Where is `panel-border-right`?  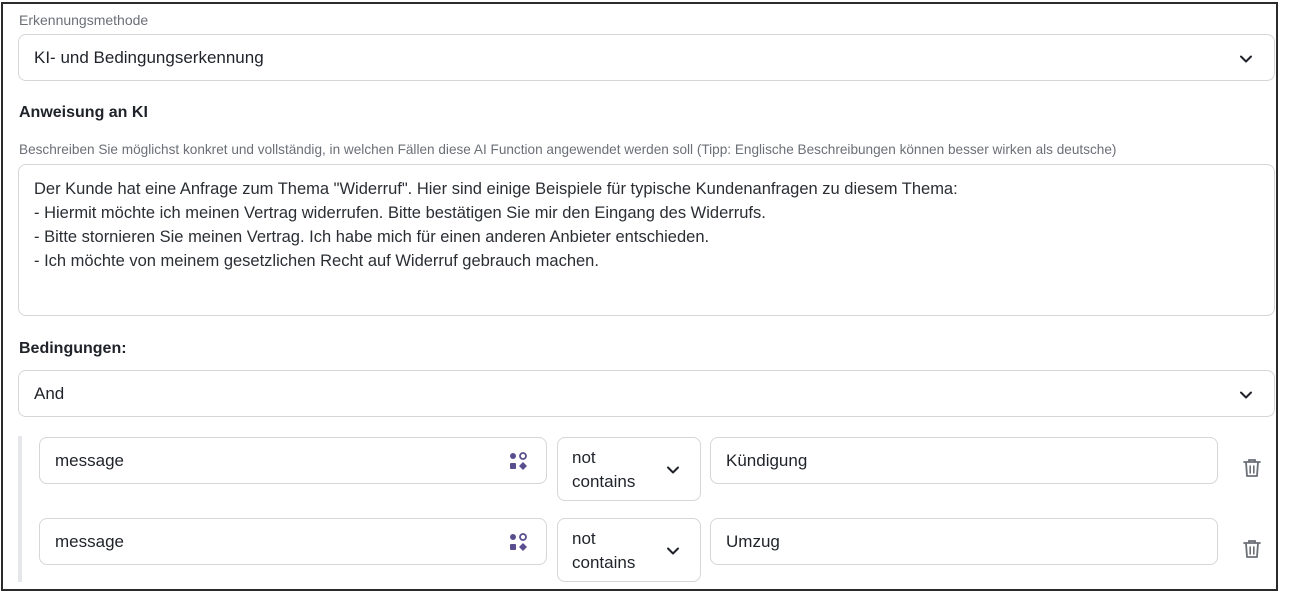
panel-border-right is located at coordinates (1277, 296).